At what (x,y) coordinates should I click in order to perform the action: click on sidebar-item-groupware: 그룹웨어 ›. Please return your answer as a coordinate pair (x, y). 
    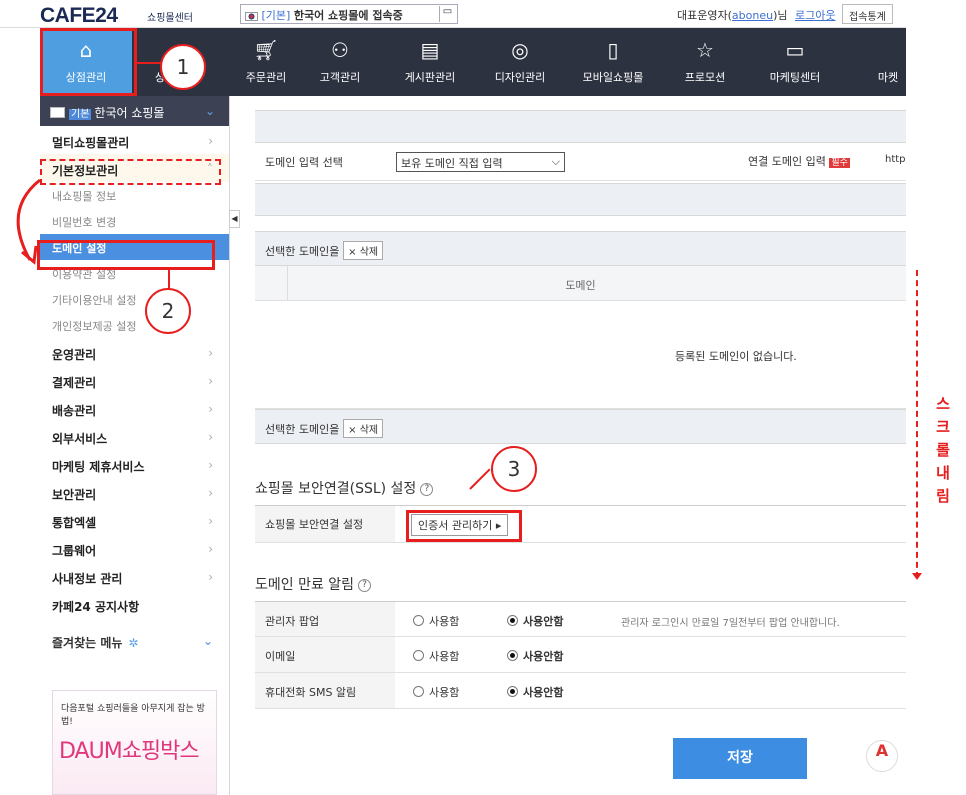
    Looking at the image, I should click on (134, 548).